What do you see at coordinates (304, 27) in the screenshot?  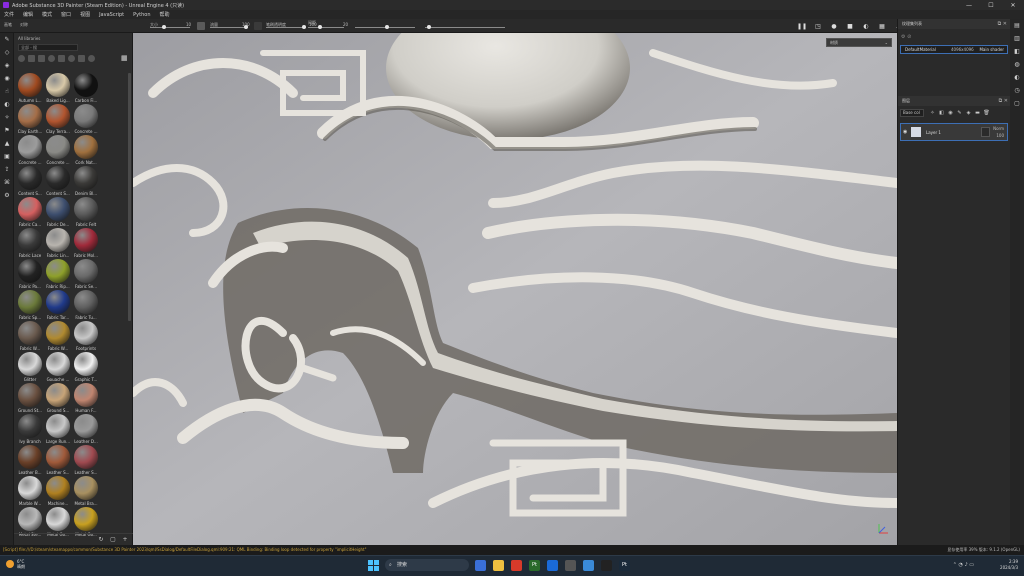 I see `stroke-opacity-knob` at bounding box center [304, 27].